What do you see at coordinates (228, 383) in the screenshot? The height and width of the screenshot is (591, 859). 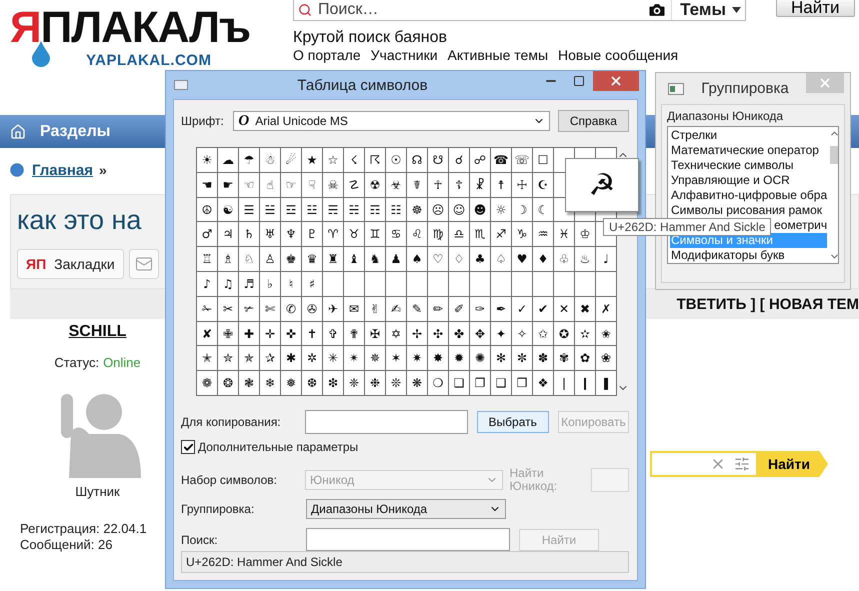 I see `symbol-cell: ❂` at bounding box center [228, 383].